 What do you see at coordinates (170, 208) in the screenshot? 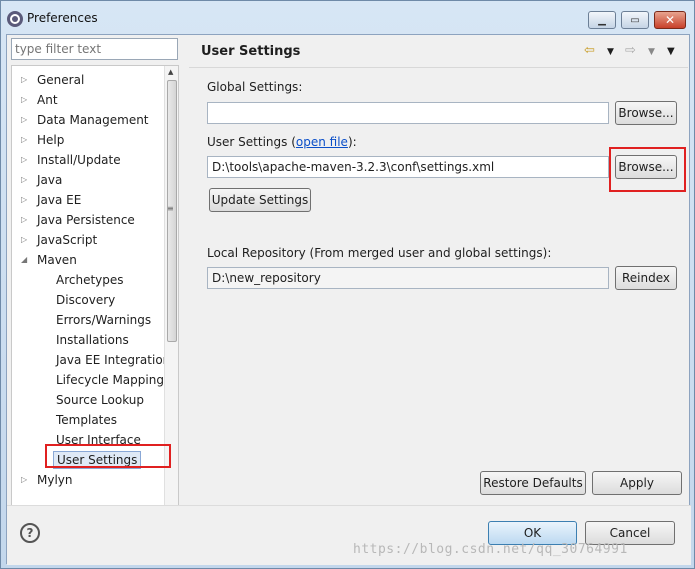
I see `grip-icon: ≡` at bounding box center [170, 208].